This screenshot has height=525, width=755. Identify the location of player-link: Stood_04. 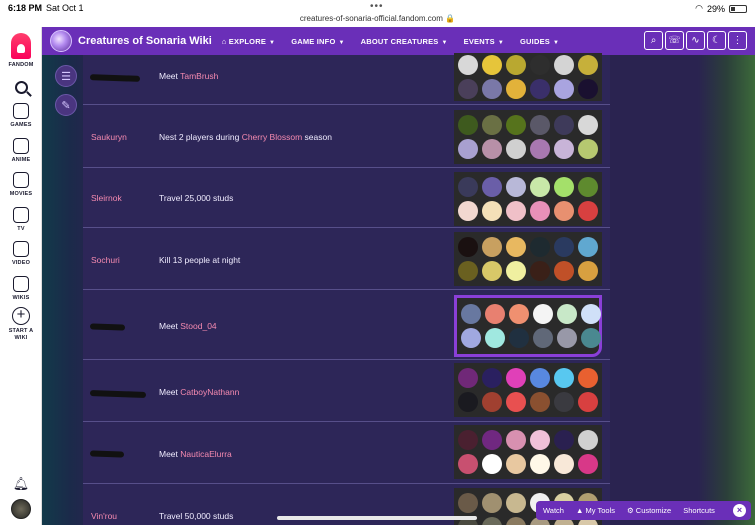
(198, 326).